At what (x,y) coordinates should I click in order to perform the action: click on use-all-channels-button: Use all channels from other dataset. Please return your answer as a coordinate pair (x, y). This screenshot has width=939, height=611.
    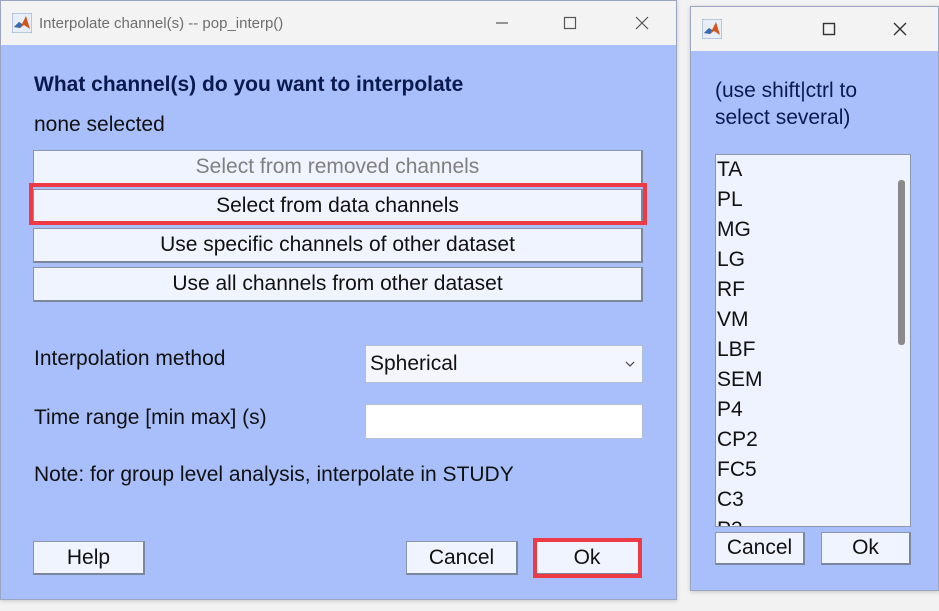
    Looking at the image, I should click on (338, 284).